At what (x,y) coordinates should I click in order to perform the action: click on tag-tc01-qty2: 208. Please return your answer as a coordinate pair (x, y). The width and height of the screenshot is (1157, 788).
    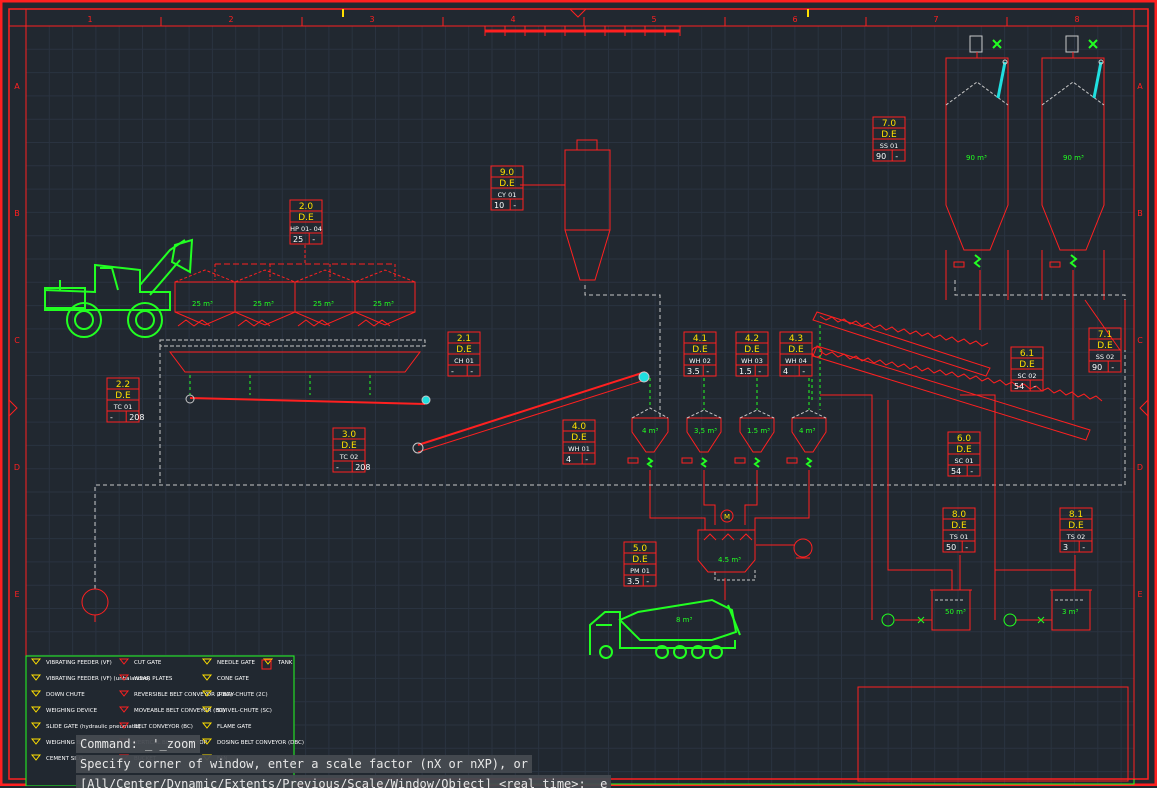
    Looking at the image, I should click on (136, 417).